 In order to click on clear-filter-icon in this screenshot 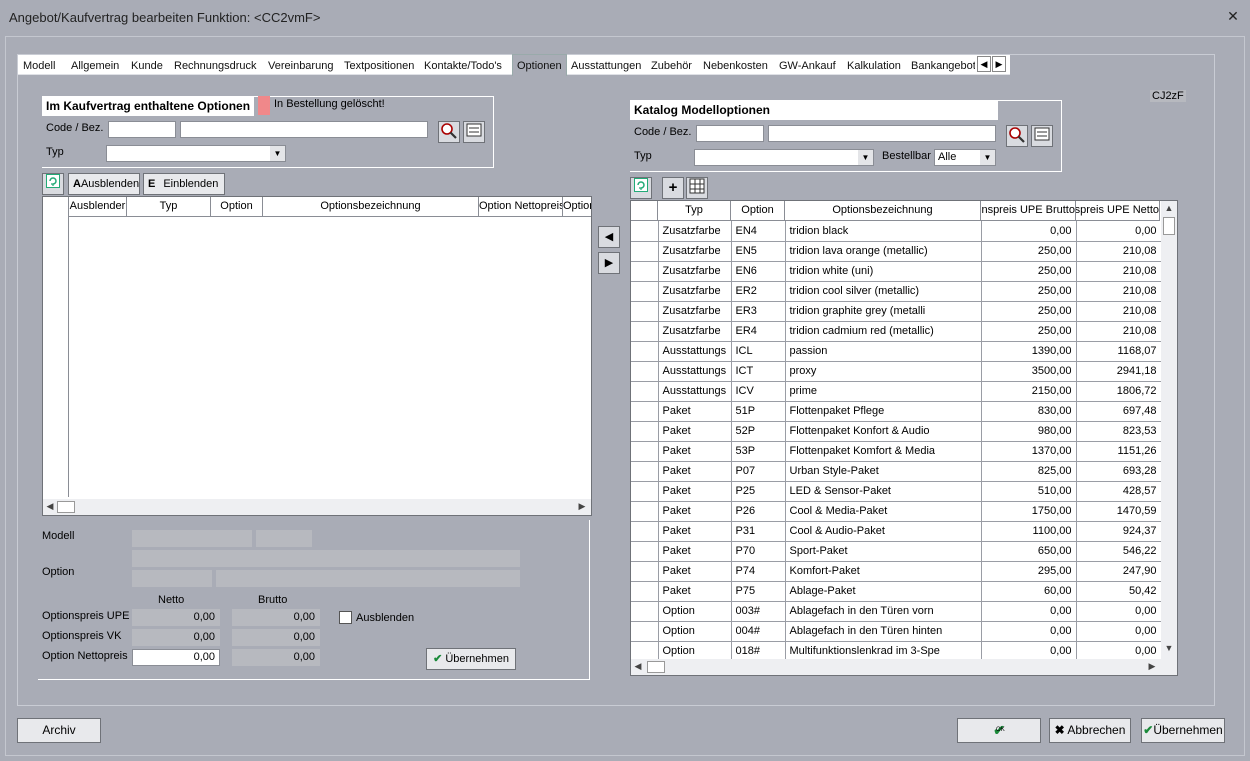, I will do `click(474, 132)`.